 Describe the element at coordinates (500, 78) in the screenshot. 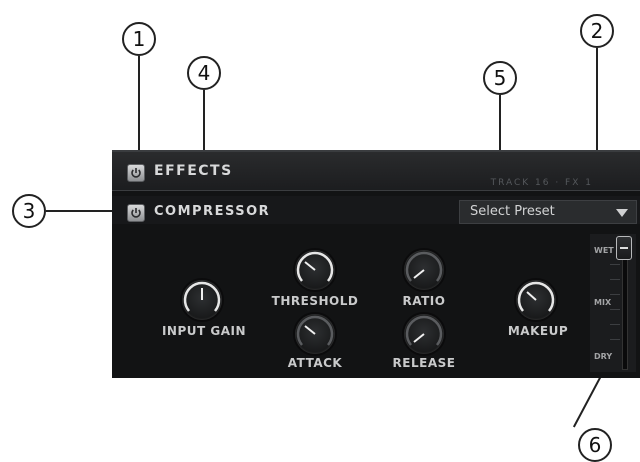

I see `callout-5: 5` at that location.